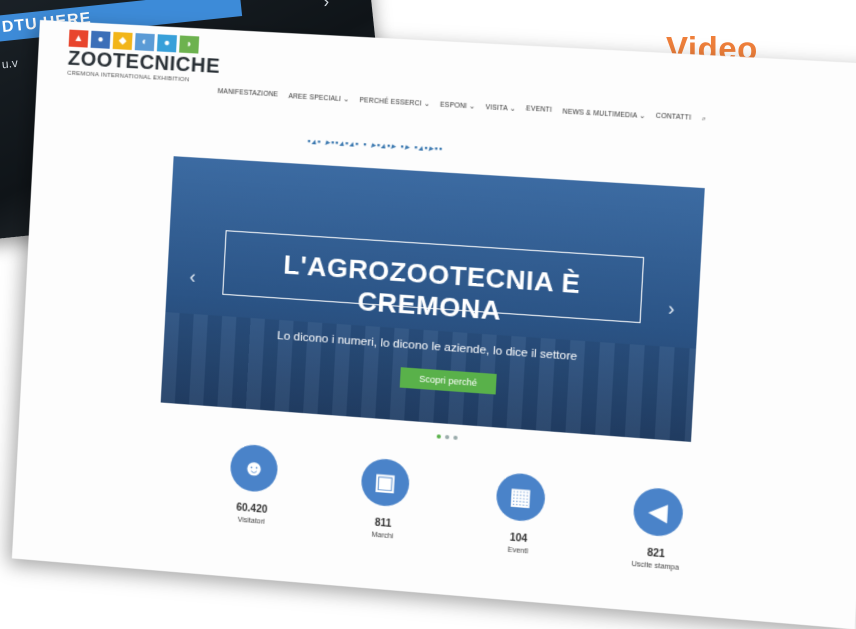 The height and width of the screenshot is (629, 856). What do you see at coordinates (394, 102) in the screenshot?
I see `nav-item-perche-esserci: PERCHÉ ESSERCI ⌄` at bounding box center [394, 102].